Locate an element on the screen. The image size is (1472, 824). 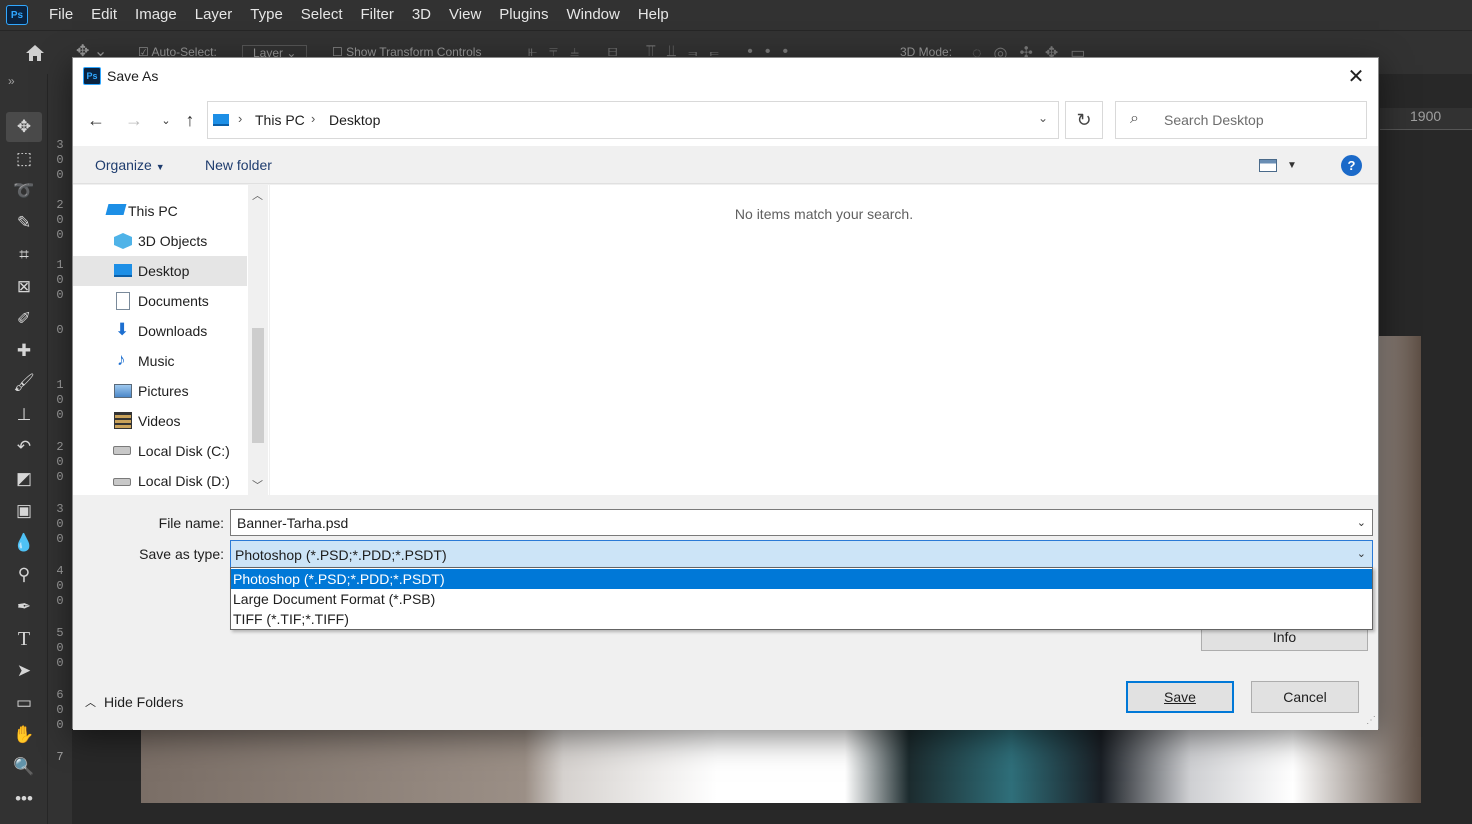
nav-label: Documents is located at coordinates (173, 301).